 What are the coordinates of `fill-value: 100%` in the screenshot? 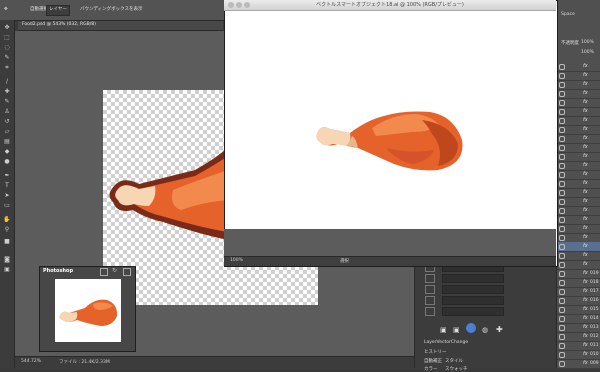 It's located at (587, 52).